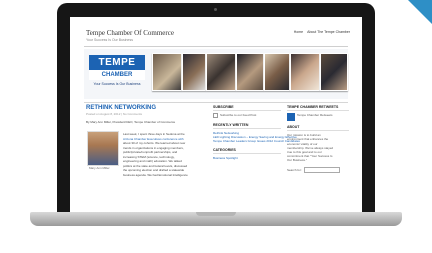 This screenshot has width=432, height=253. I want to click on about-line: Our Business.", so click(297, 160).